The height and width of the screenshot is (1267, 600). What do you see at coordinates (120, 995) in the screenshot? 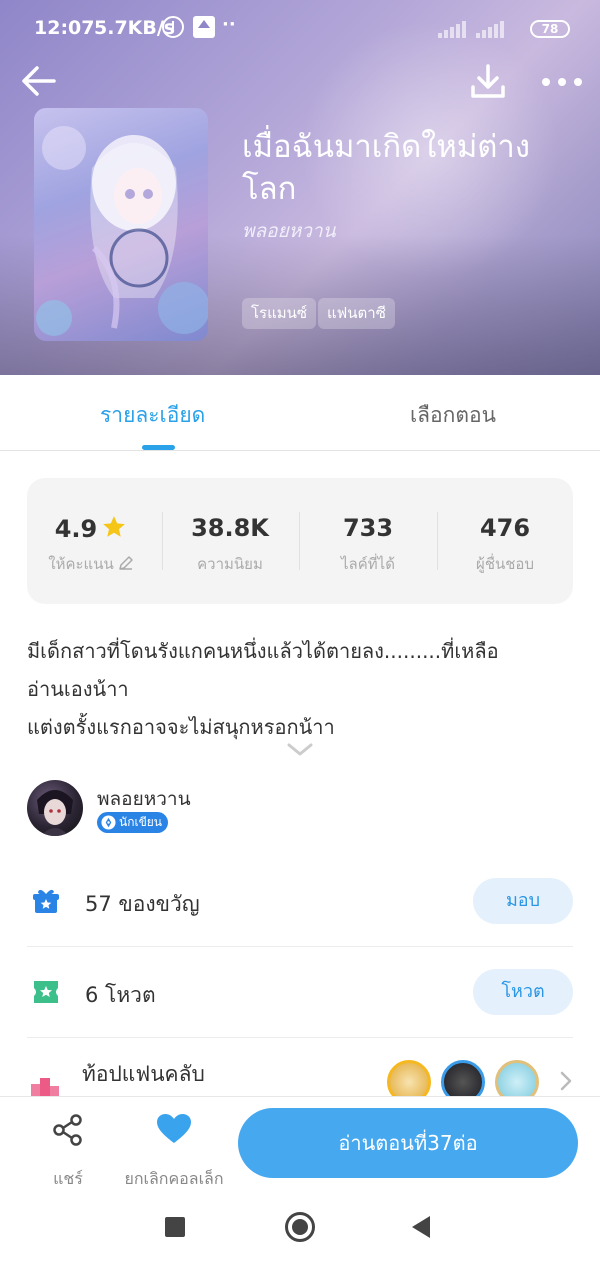
I see `vote-count: 6 โหวต` at bounding box center [120, 995].